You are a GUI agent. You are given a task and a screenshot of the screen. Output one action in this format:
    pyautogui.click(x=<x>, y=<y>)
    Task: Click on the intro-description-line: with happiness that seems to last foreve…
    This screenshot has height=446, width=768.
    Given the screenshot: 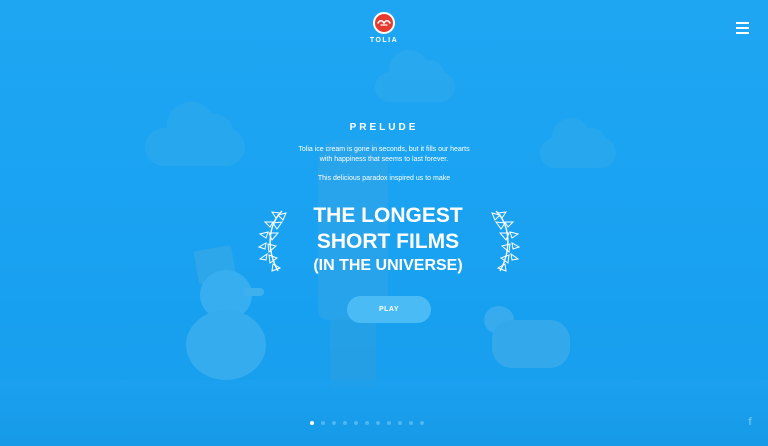 What is the action you would take?
    pyautogui.click(x=384, y=159)
    